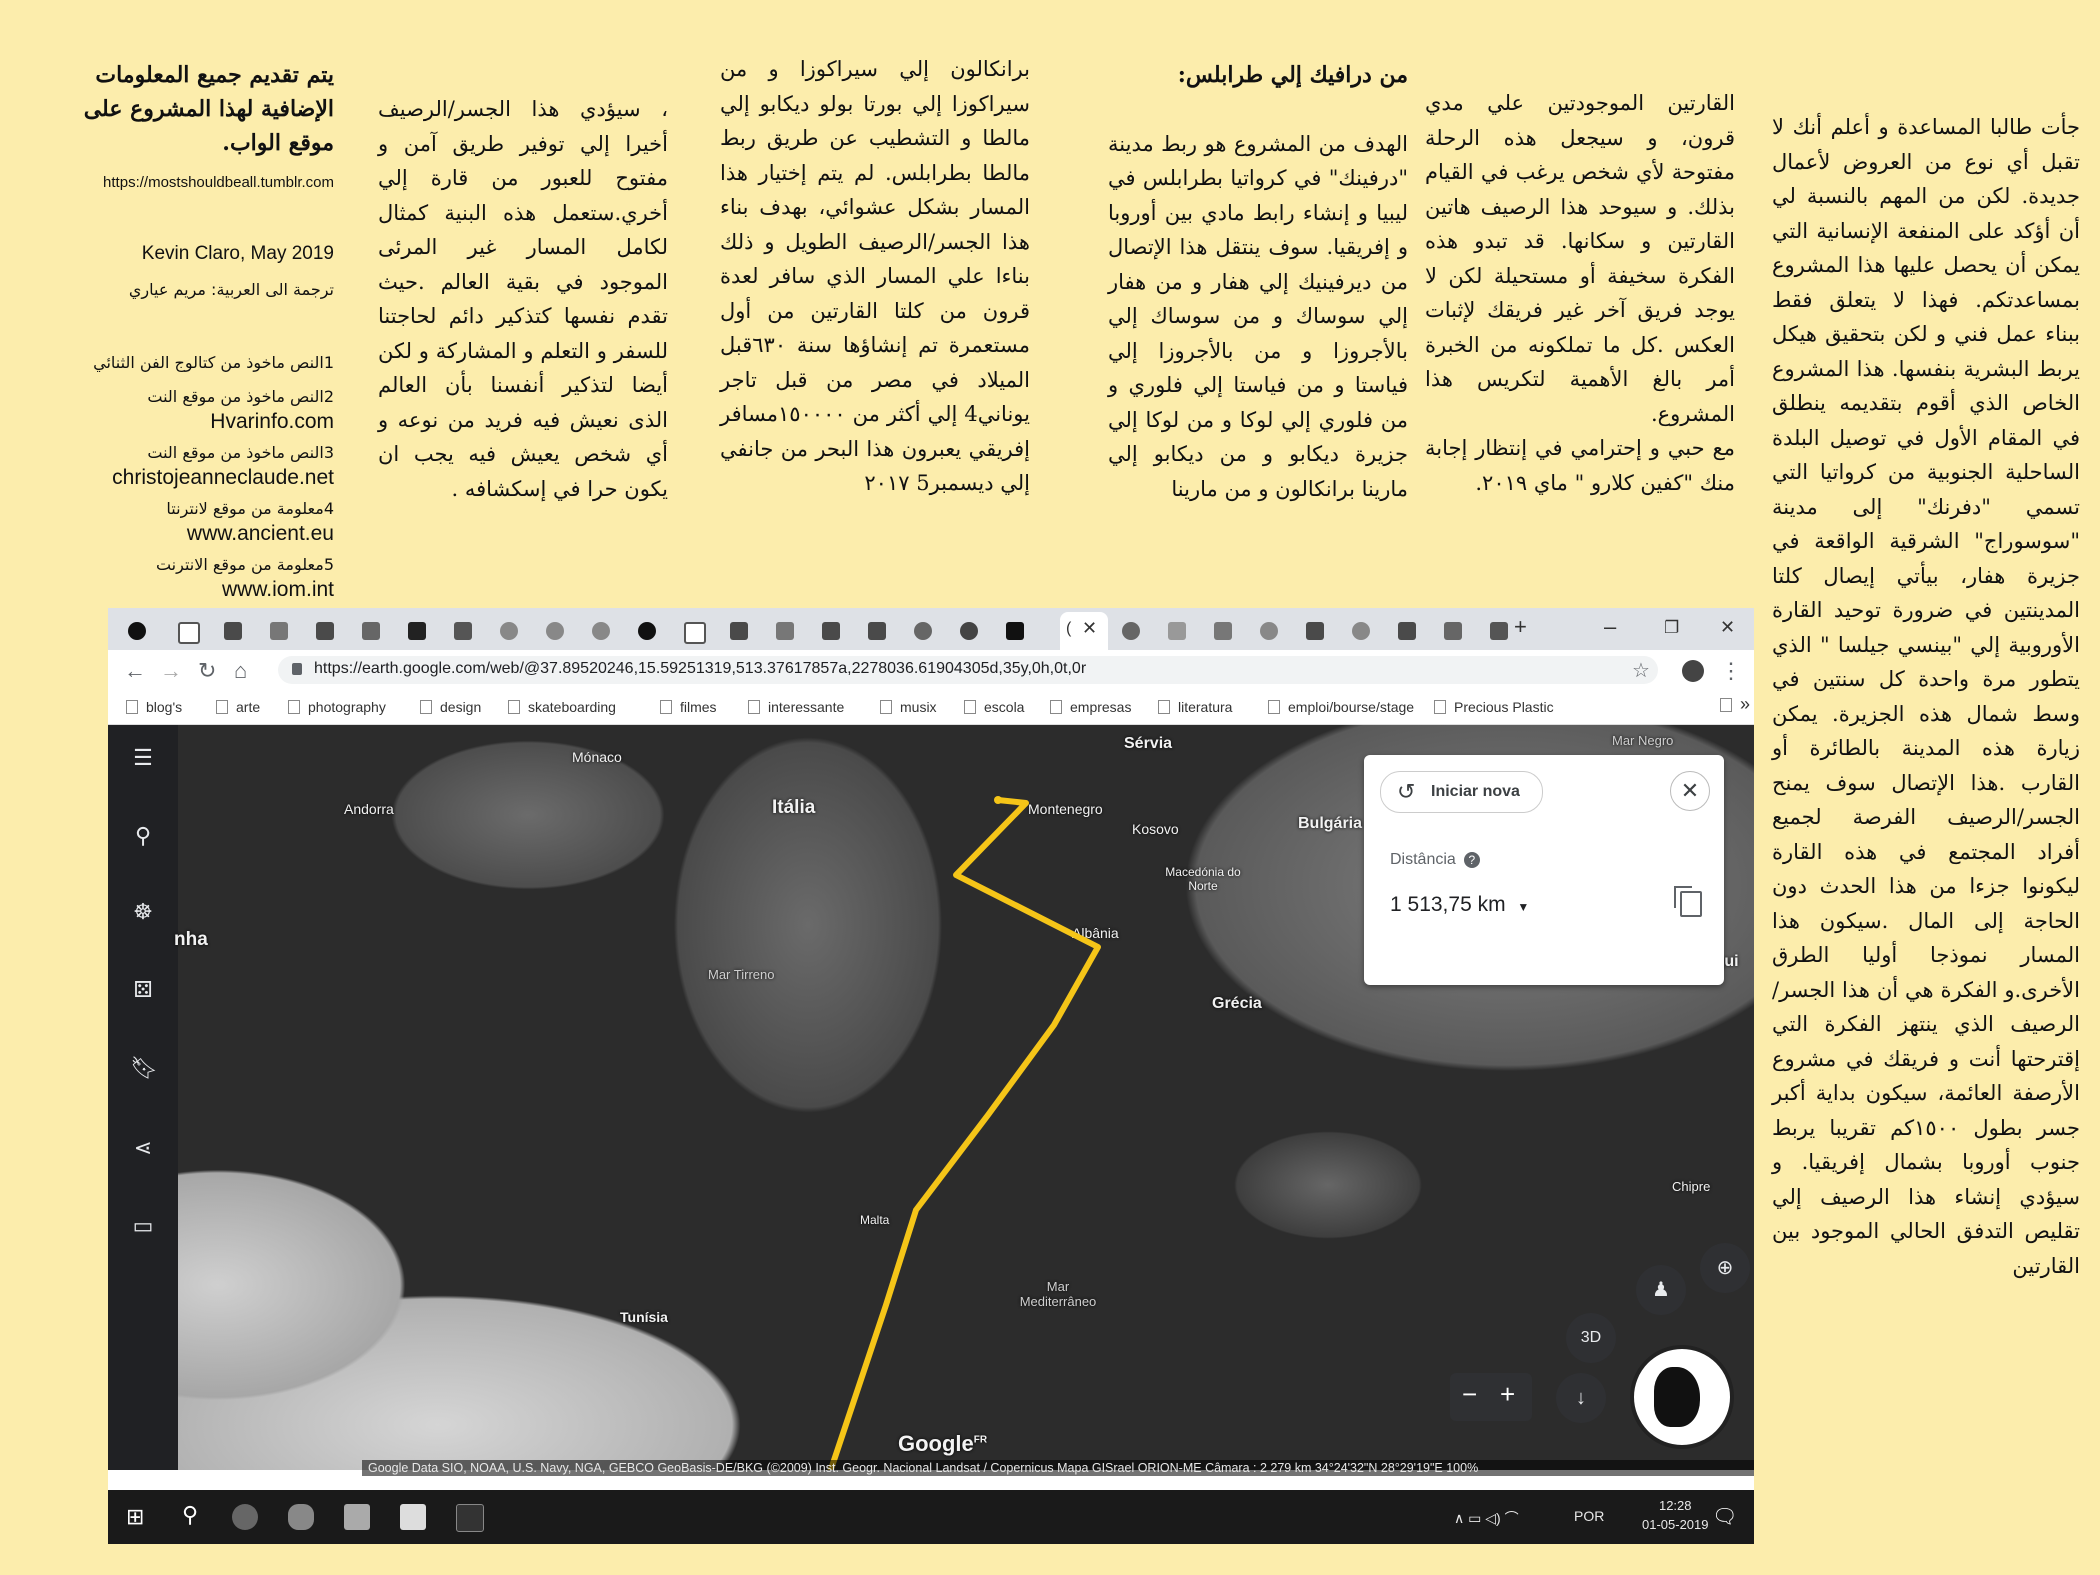  I want to click on bookmark-filmes: filmes, so click(688, 707).